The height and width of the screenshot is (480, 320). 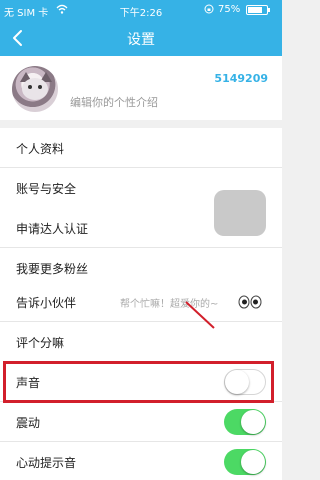 I want to click on sound-toggle, so click(x=245, y=382).